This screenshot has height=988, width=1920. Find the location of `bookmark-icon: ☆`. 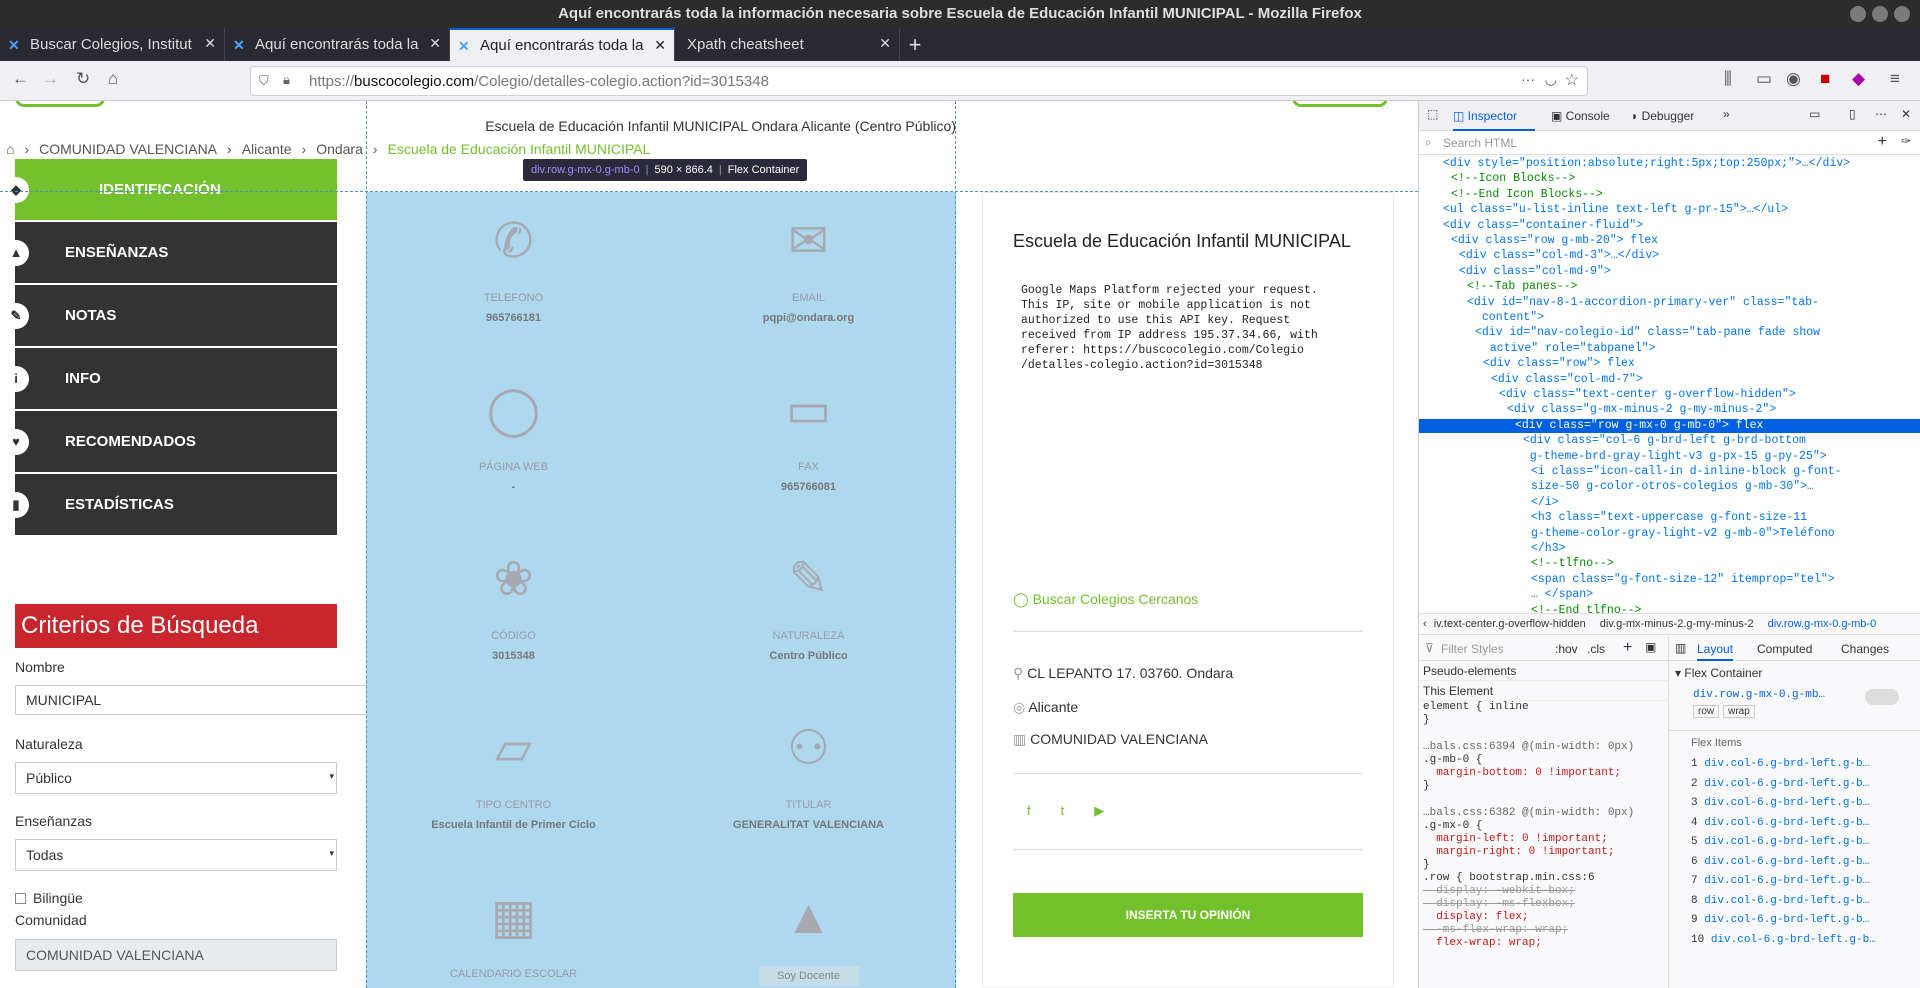

bookmark-icon: ☆ is located at coordinates (1572, 80).